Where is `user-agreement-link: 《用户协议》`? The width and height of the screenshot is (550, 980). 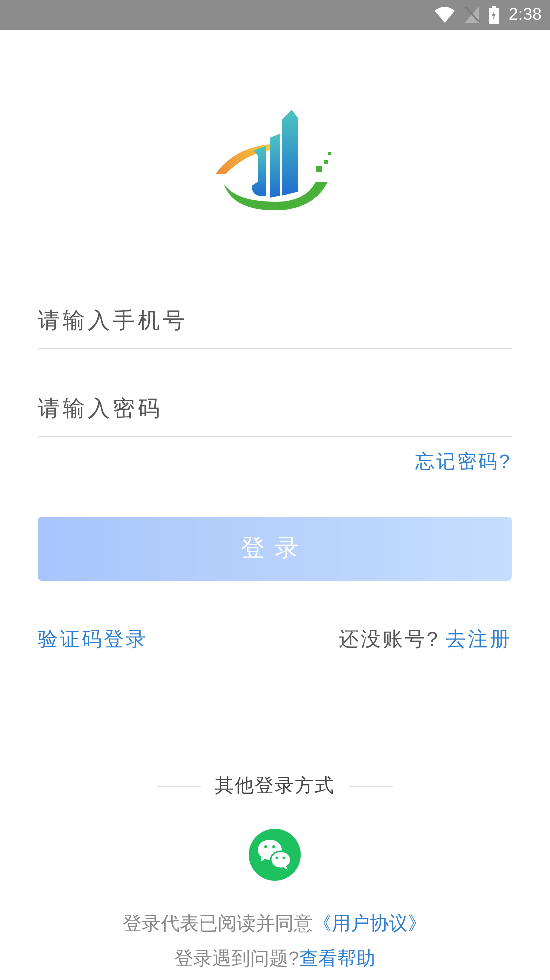
user-agreement-link: 《用户协议》 is located at coordinates (370, 924).